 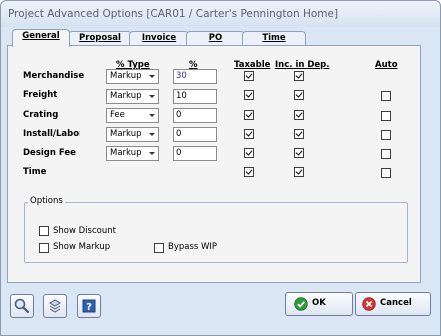 What do you see at coordinates (35, 172) in the screenshot?
I see `row-label-time: Time` at bounding box center [35, 172].